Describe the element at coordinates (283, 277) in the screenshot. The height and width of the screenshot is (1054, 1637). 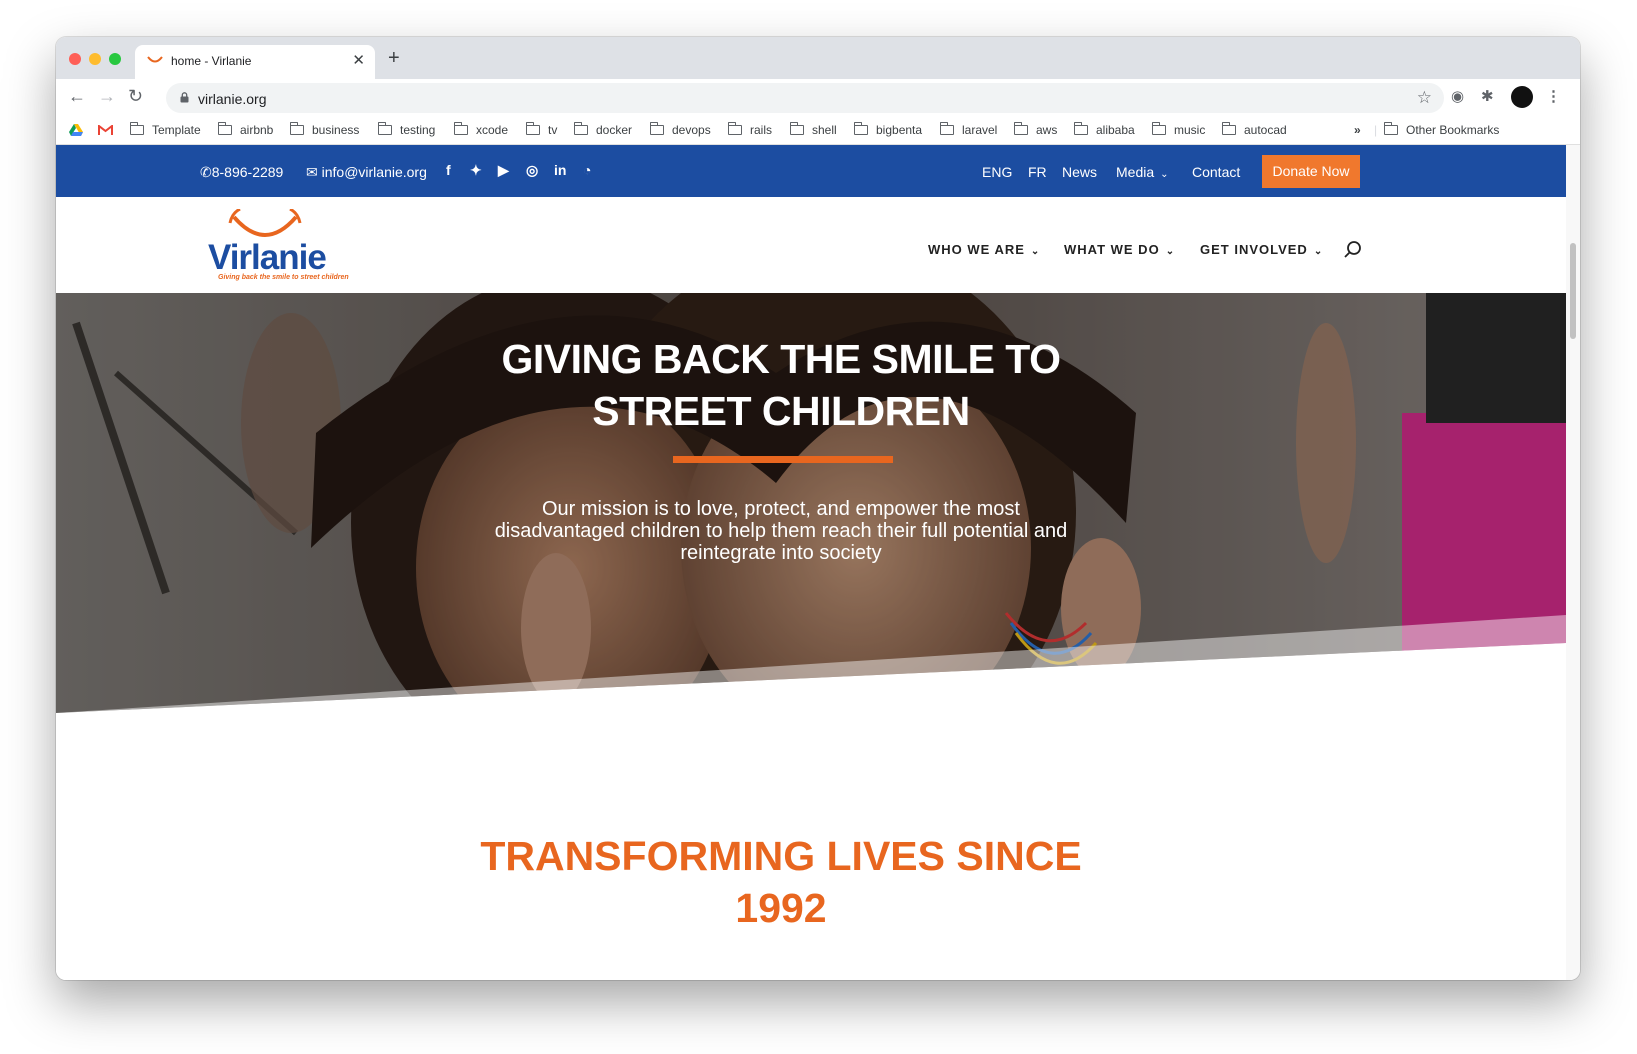
I see `logo-tagline: Giving back the smile to street children` at that location.